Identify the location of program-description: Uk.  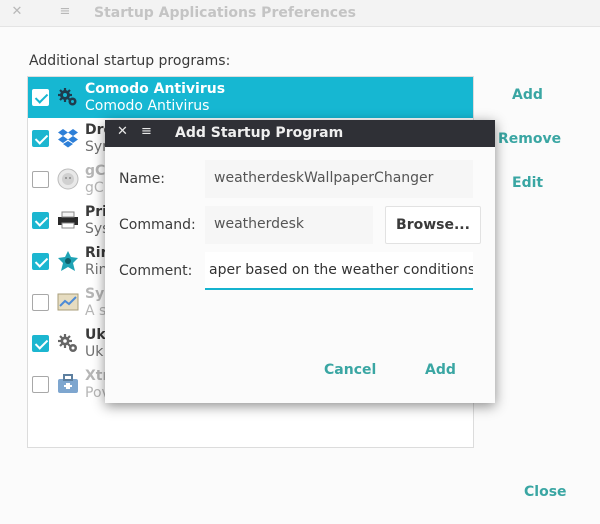
(94, 352).